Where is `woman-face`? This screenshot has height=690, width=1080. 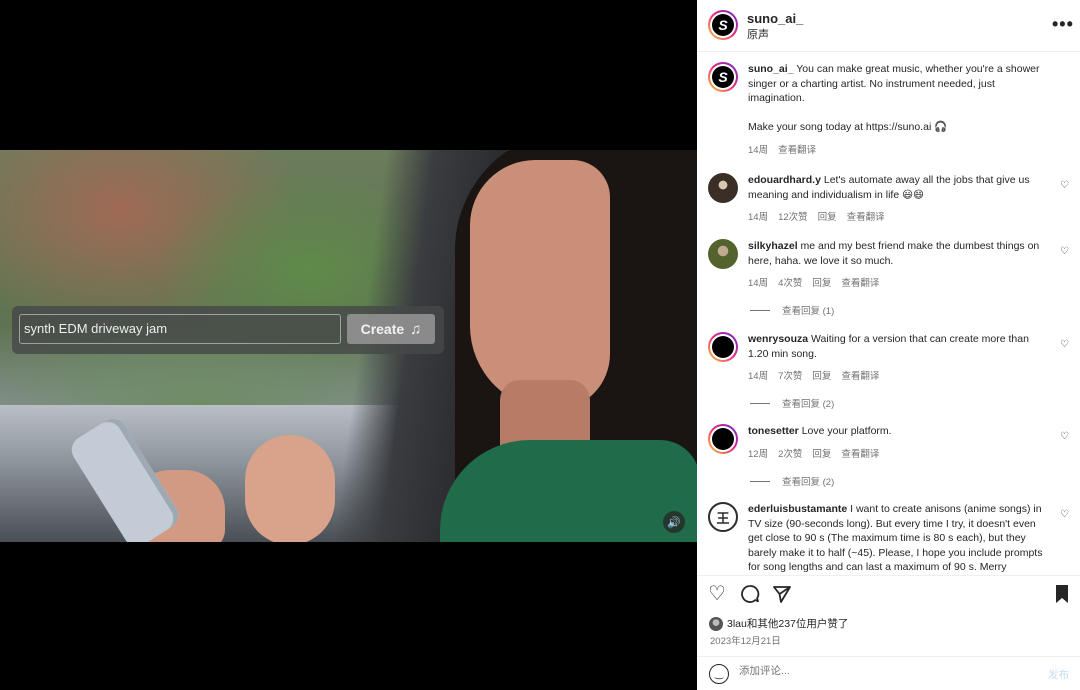 woman-face is located at coordinates (540, 285).